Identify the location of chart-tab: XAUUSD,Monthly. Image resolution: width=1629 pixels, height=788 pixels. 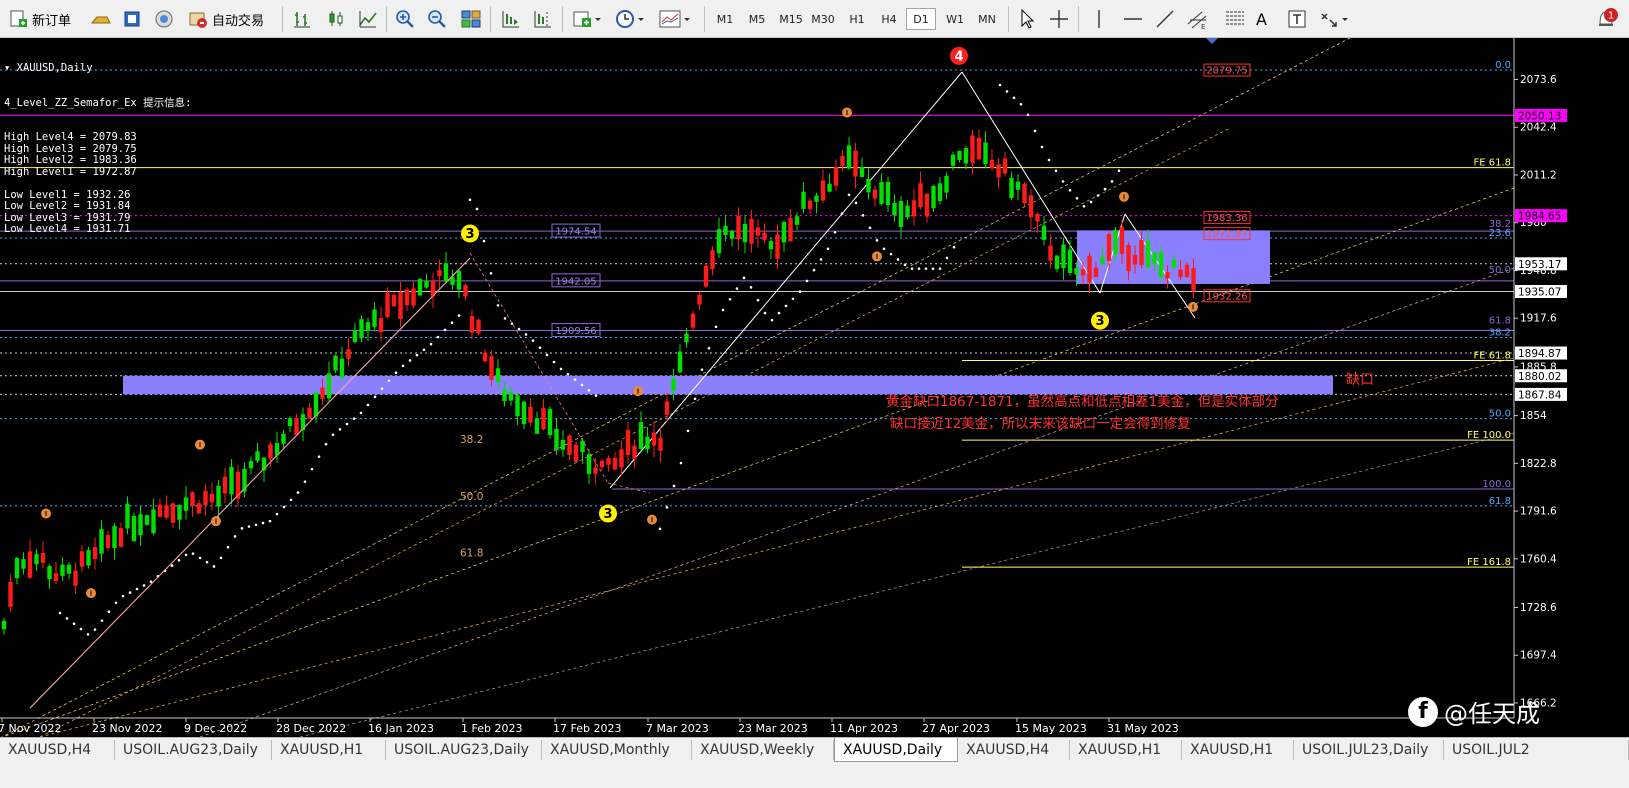
(617, 750).